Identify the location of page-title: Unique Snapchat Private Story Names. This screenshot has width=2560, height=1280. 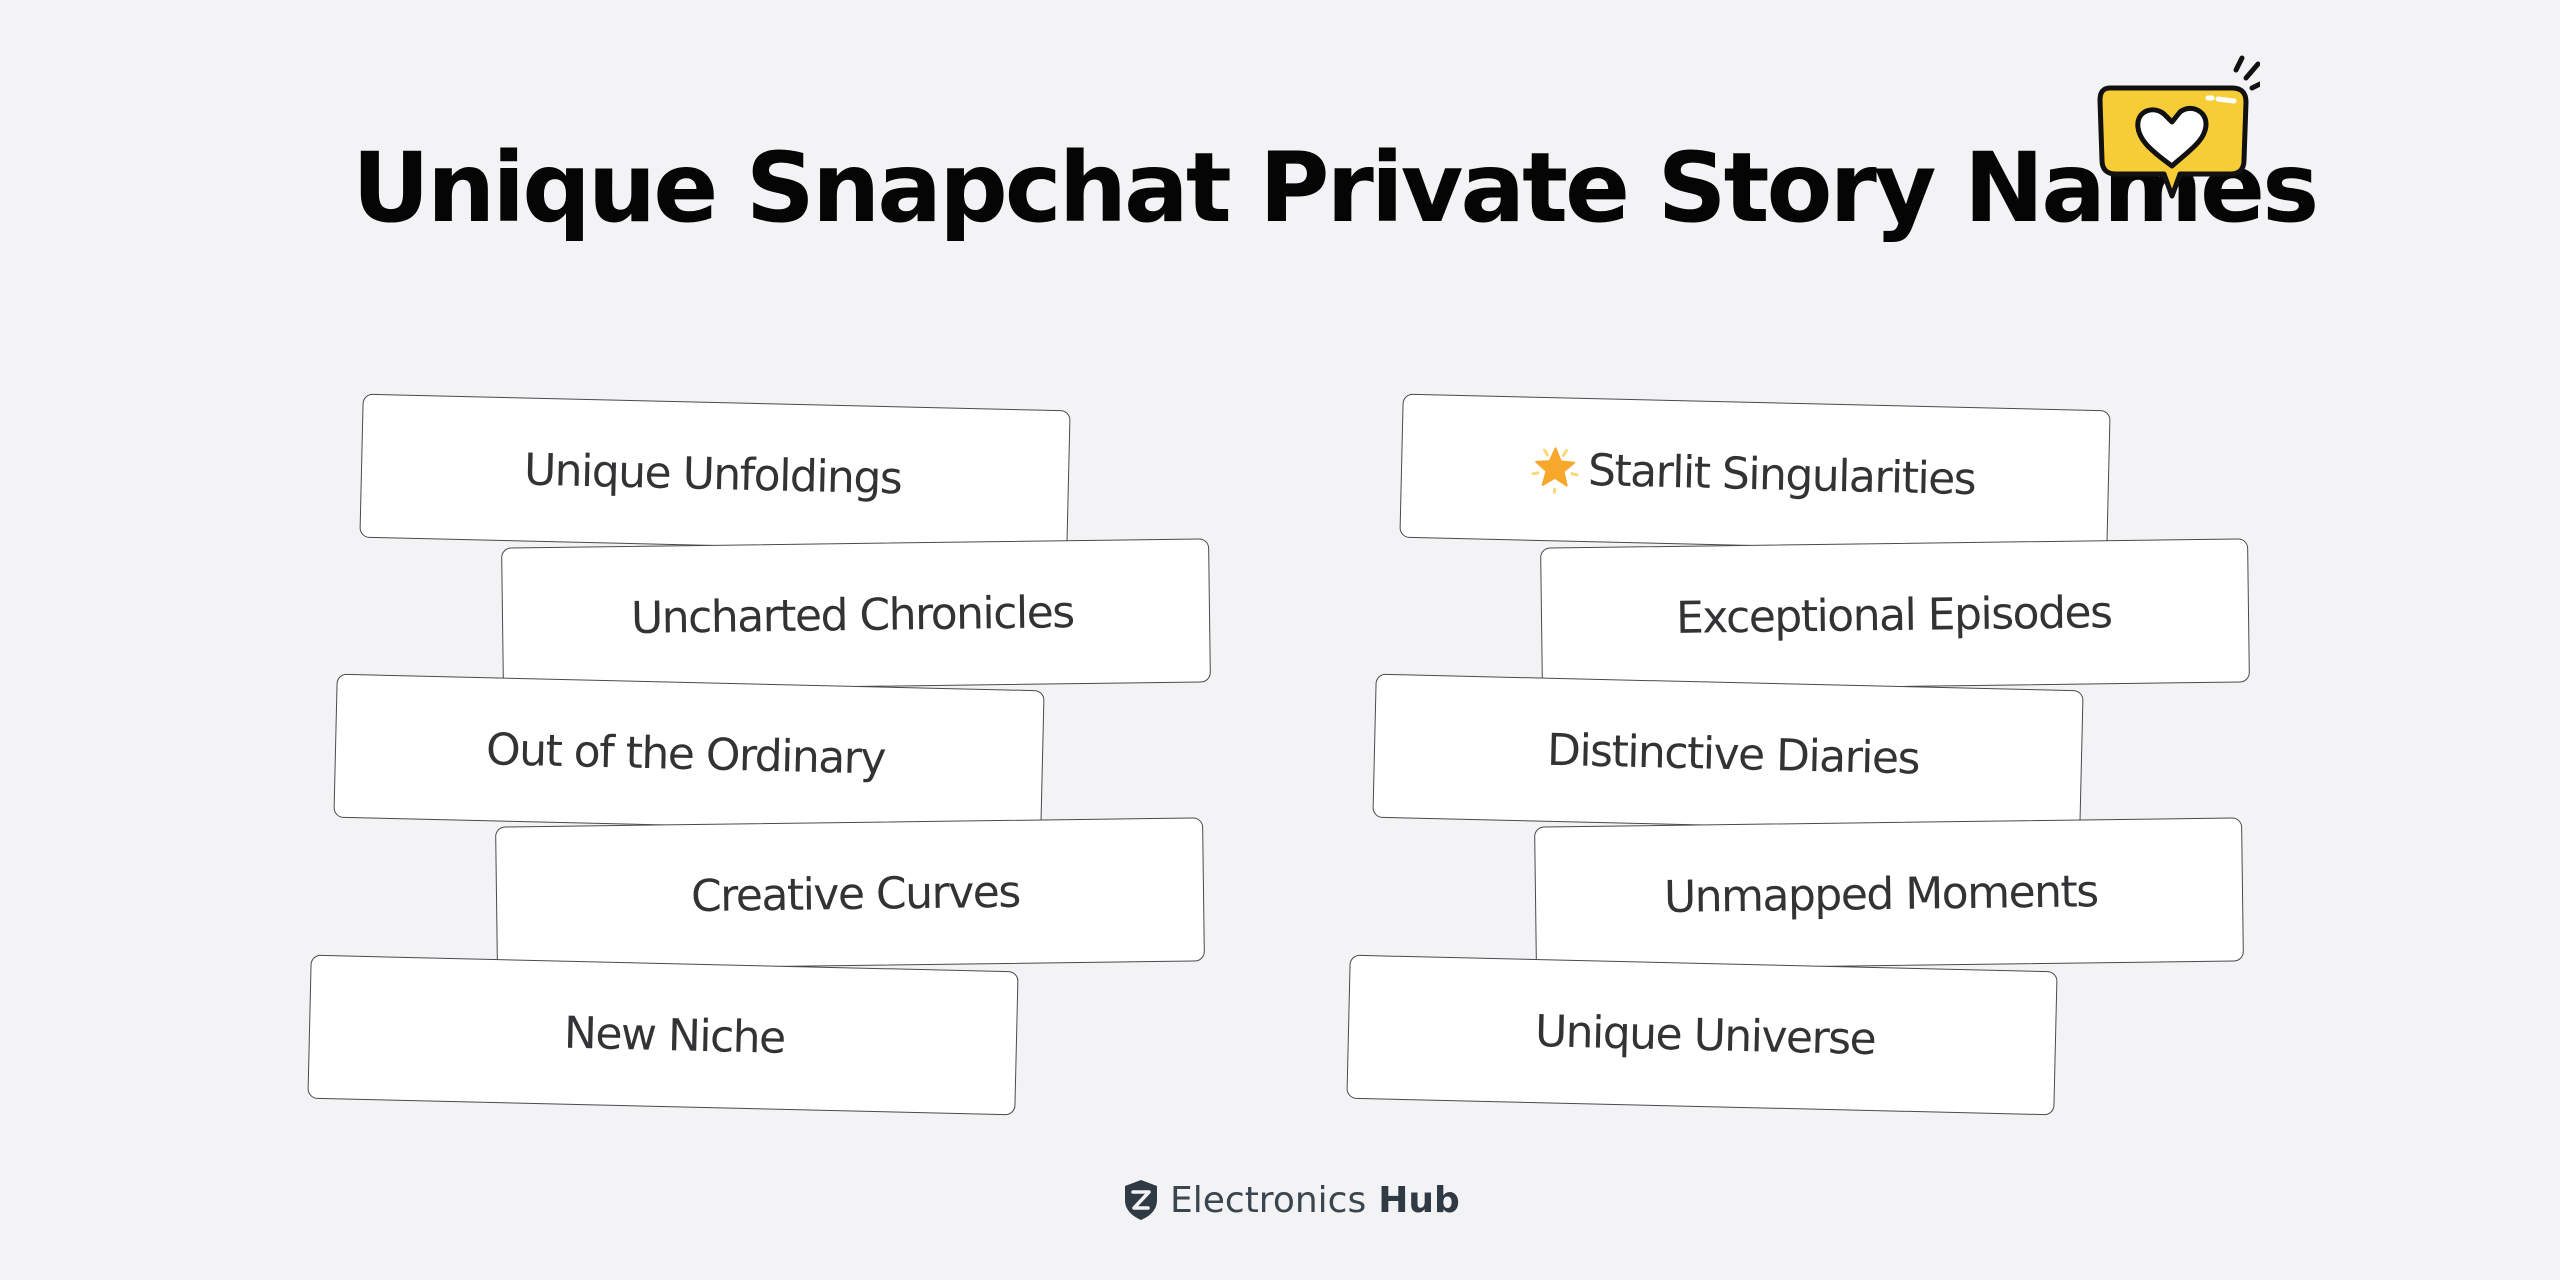
(1335, 188).